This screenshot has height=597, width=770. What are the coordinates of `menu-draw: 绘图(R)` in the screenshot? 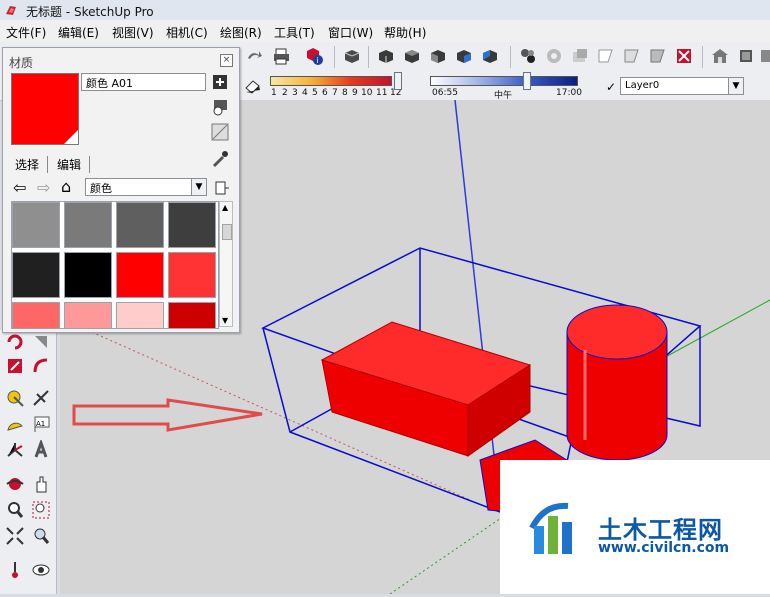 It's located at (241, 32).